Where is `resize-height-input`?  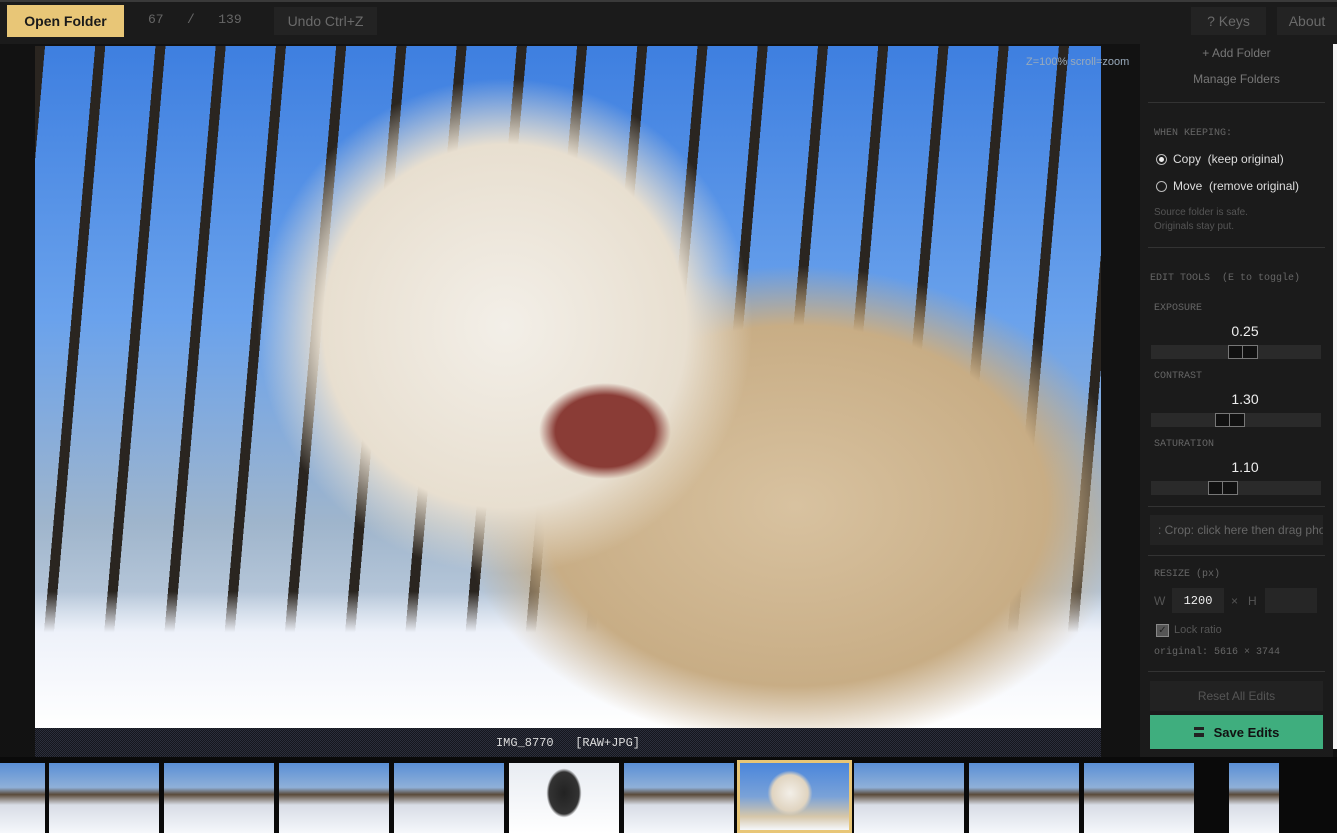
resize-height-input is located at coordinates (1291, 600).